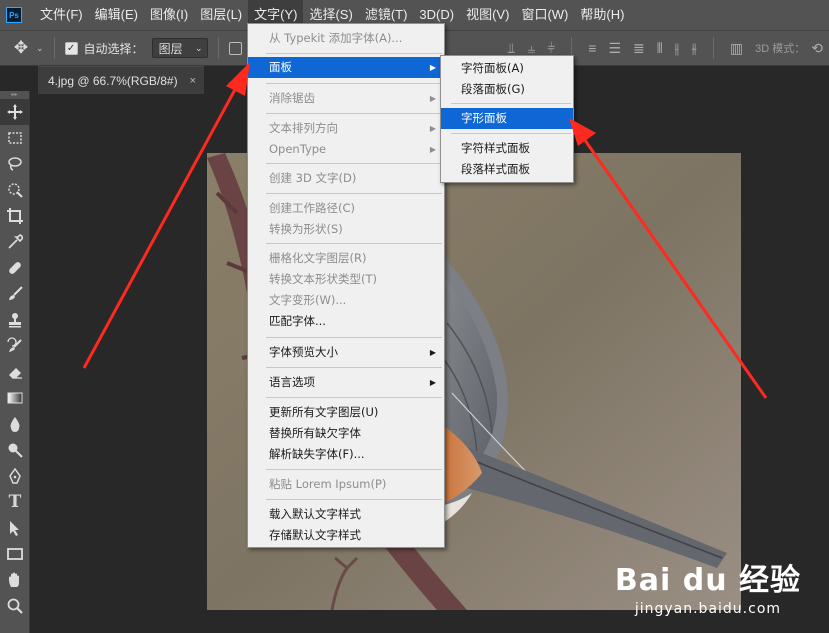 The height and width of the screenshot is (633, 829). Describe the element at coordinates (15, 580) in the screenshot. I see `hand-icon` at that location.